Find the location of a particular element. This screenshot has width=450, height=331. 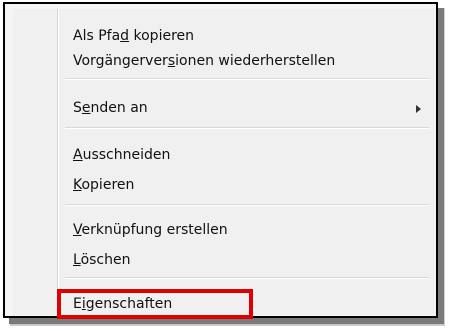

menu-item-copy-as-path: Als Pfad kopieren is located at coordinates (244, 36).